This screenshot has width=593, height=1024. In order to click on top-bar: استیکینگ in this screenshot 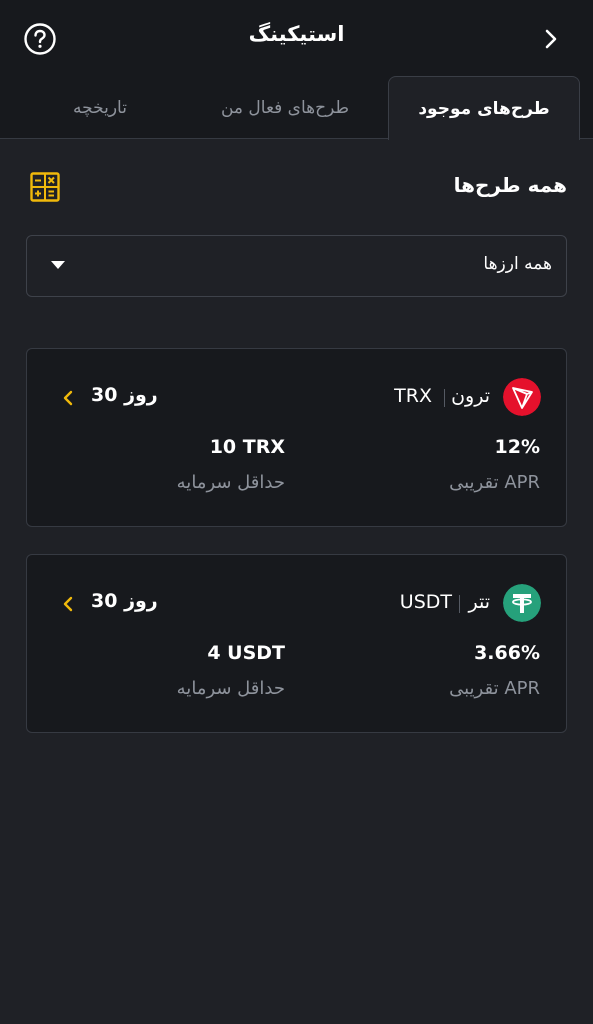, I will do `click(296, 38)`.